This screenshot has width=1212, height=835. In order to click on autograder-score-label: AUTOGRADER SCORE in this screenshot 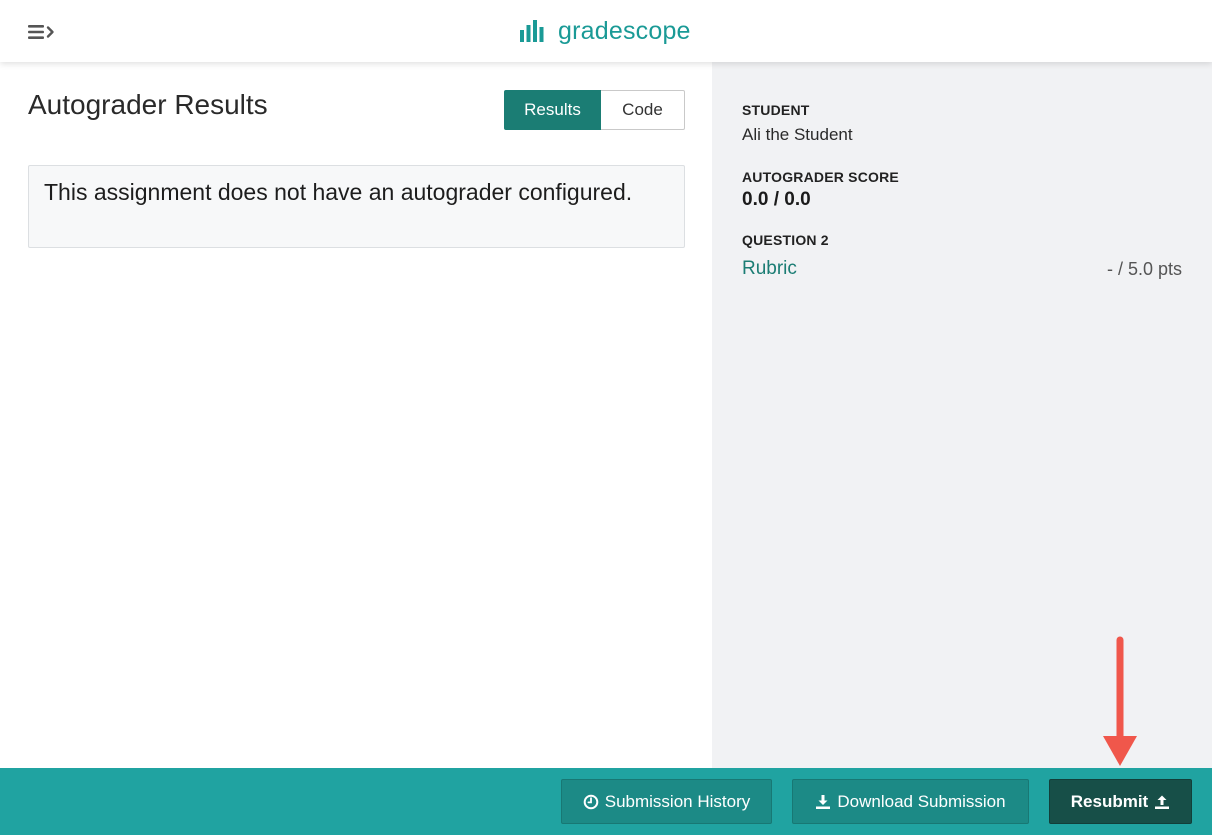, I will do `click(820, 177)`.